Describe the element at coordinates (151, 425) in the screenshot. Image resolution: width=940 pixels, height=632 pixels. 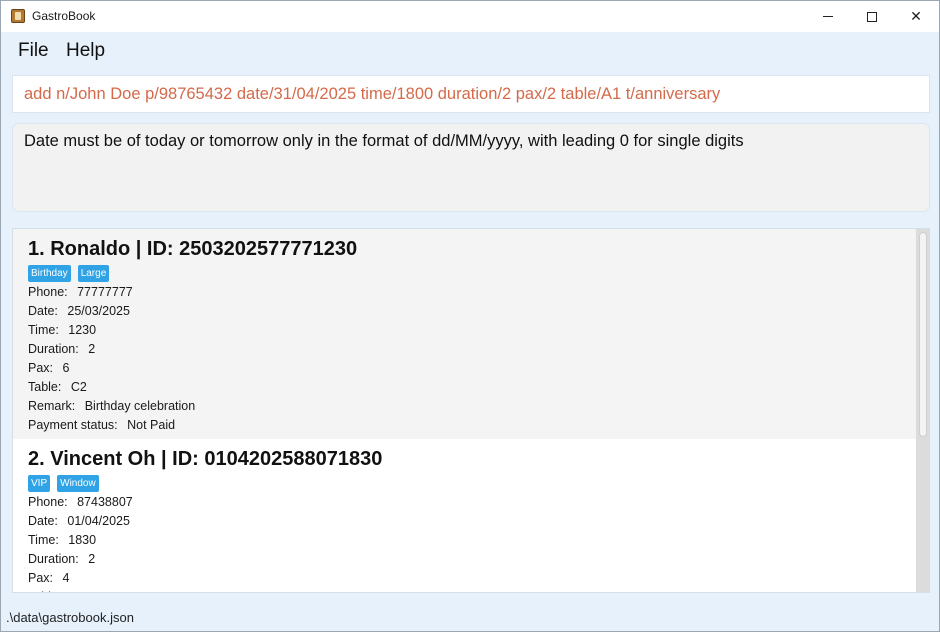
I see `field-value: Not Paid` at that location.